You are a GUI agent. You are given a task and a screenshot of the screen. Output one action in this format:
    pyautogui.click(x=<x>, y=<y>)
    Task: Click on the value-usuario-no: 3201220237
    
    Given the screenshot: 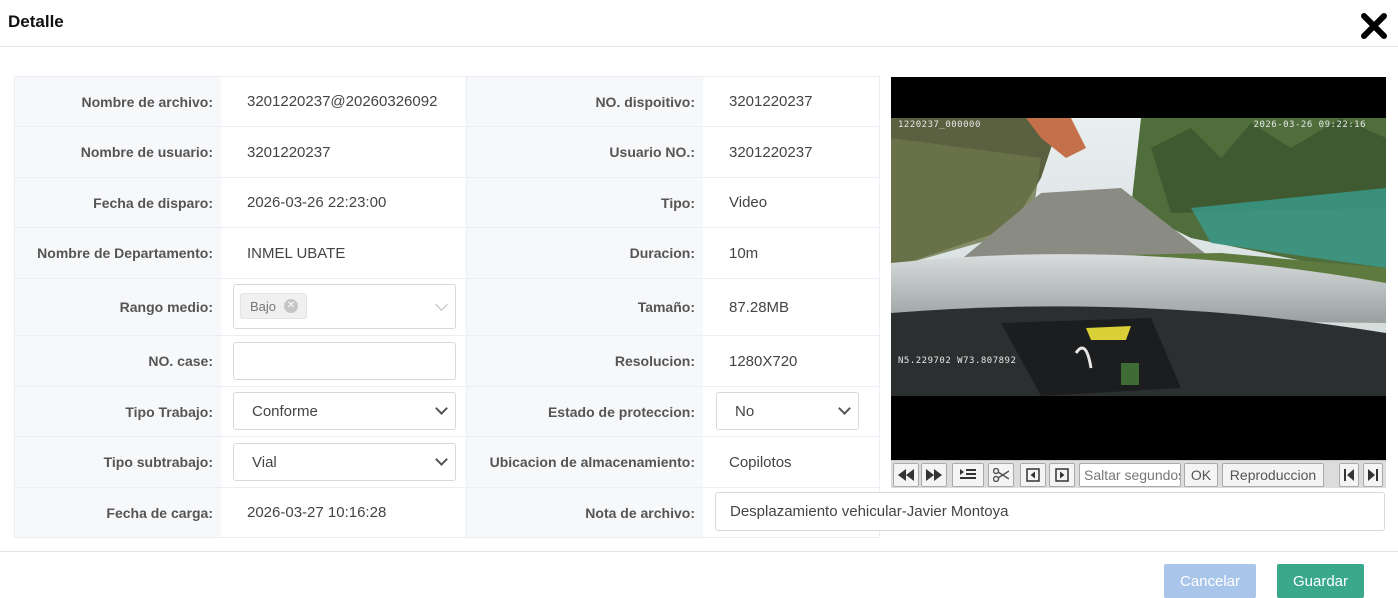 What is the action you would take?
    pyautogui.click(x=791, y=152)
    